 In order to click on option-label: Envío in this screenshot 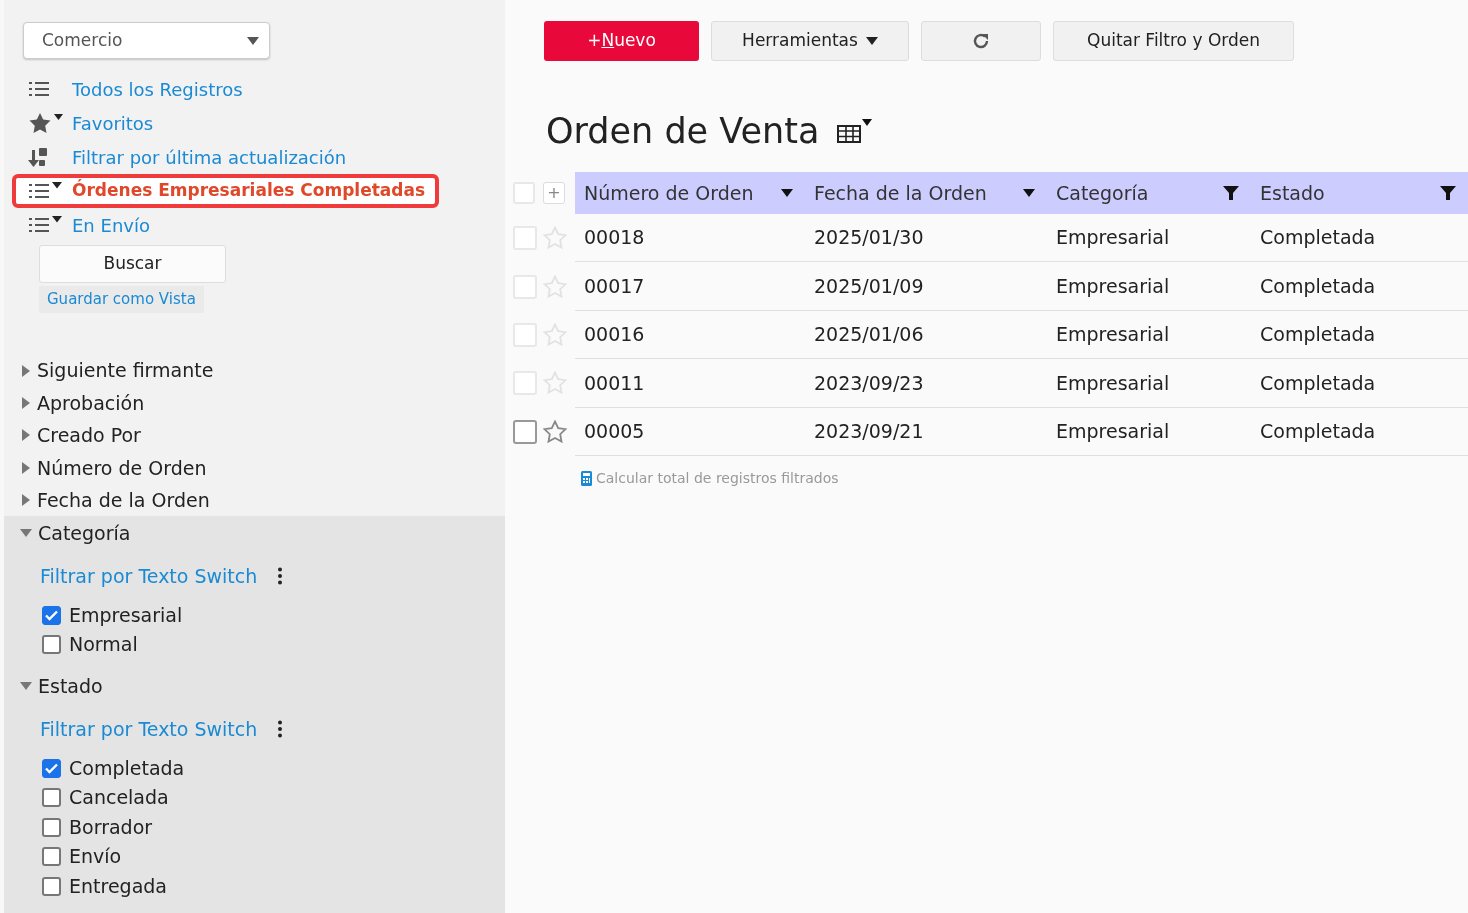, I will do `click(95, 857)`.